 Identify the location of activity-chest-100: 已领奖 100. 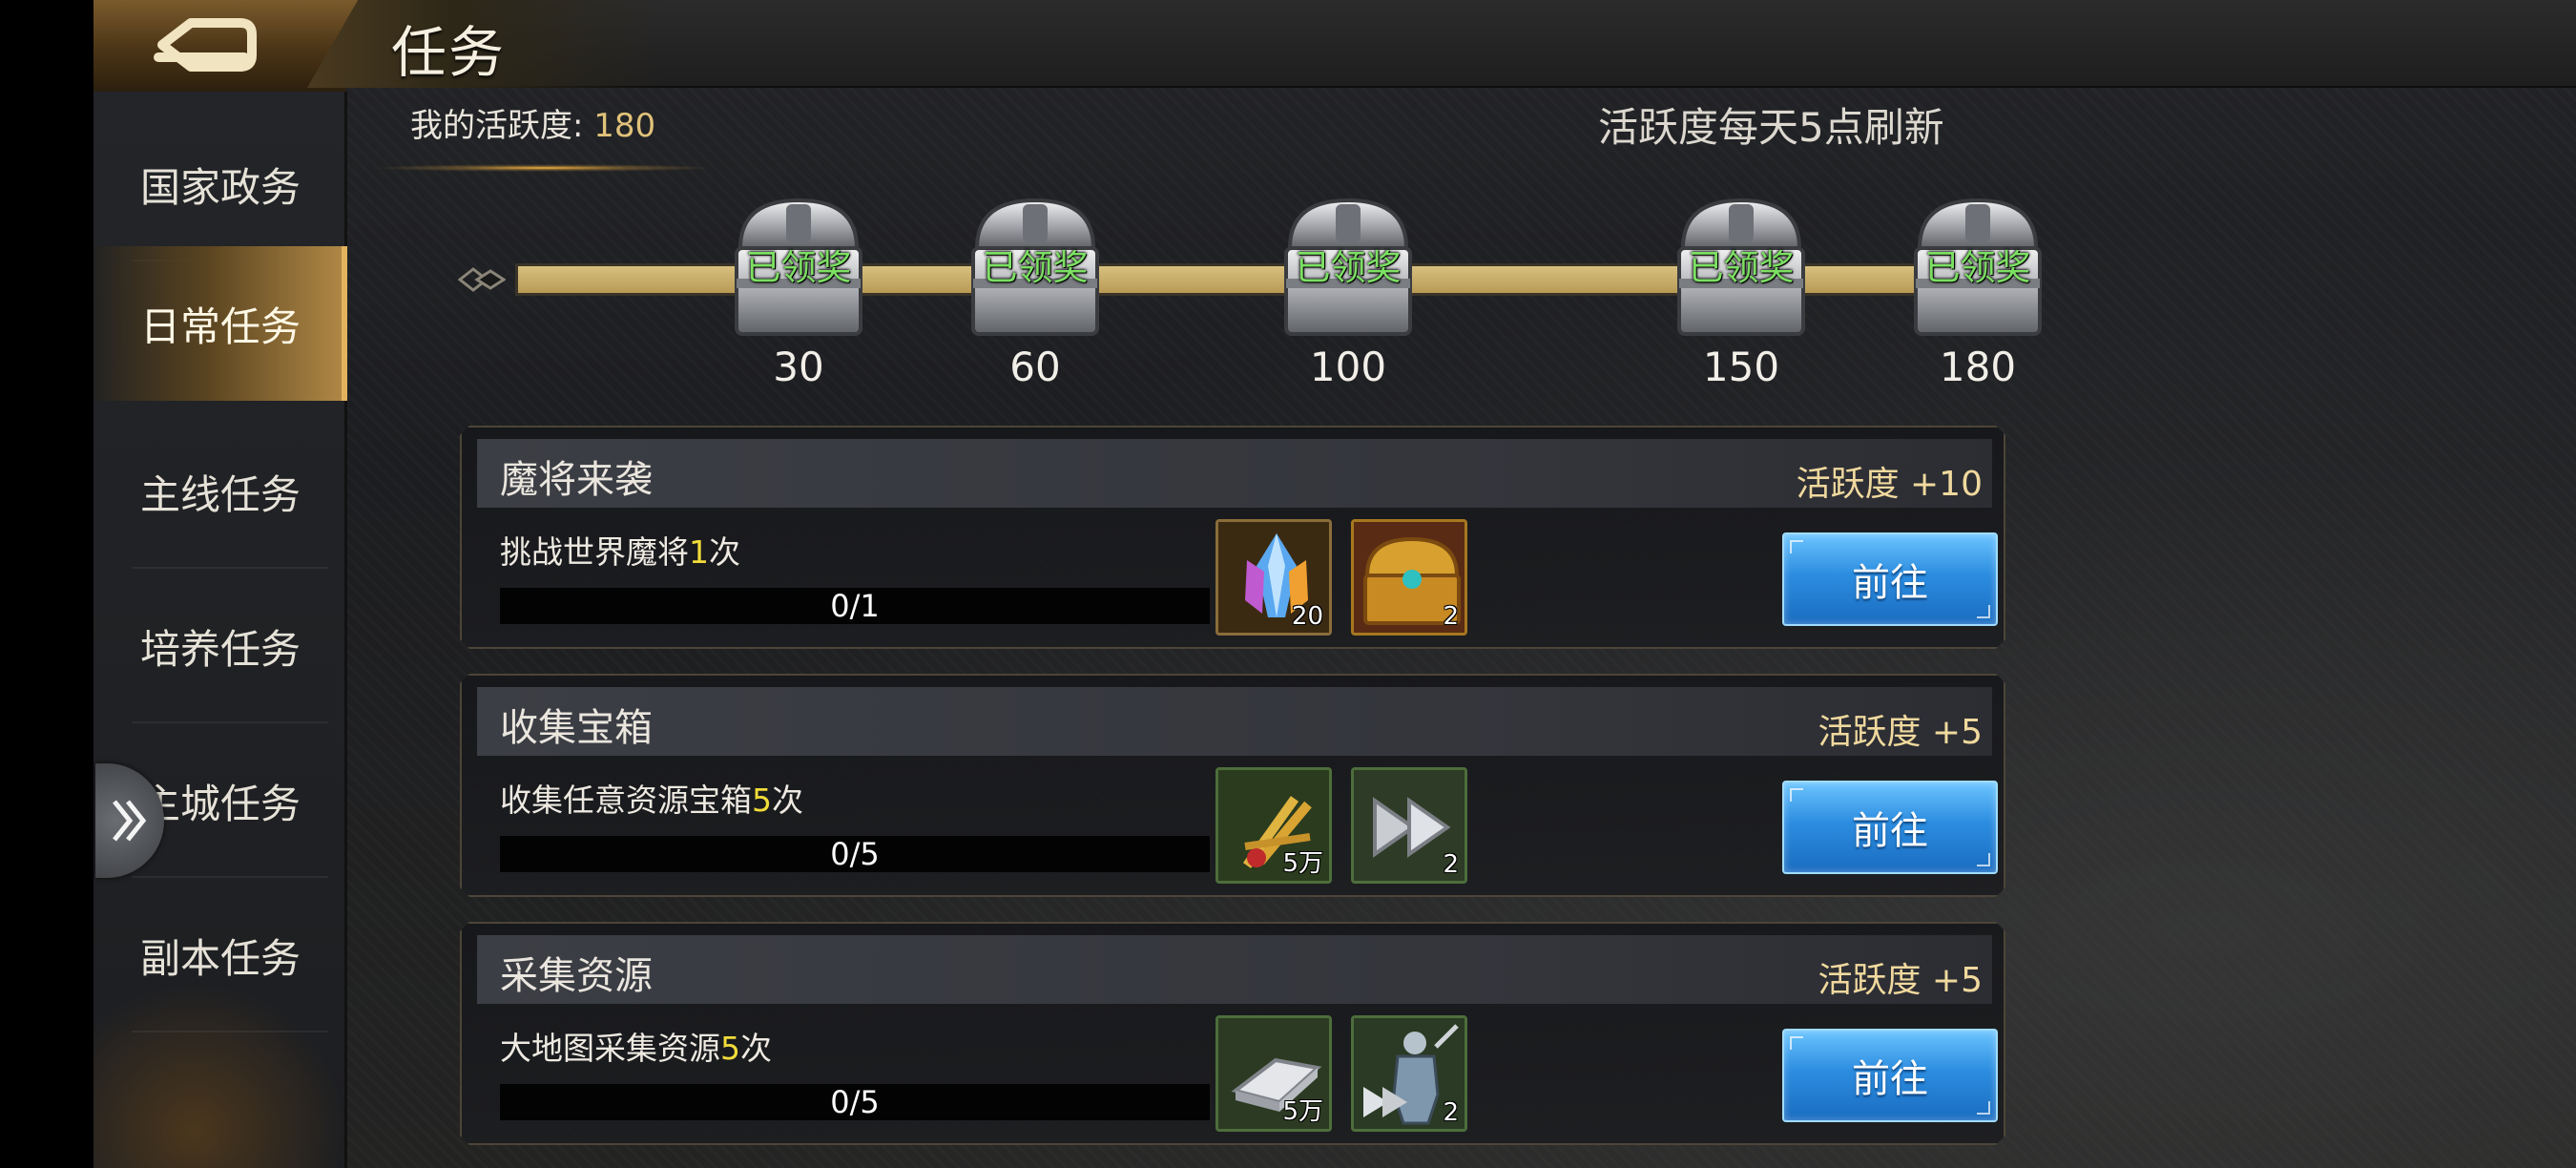
(1348, 290).